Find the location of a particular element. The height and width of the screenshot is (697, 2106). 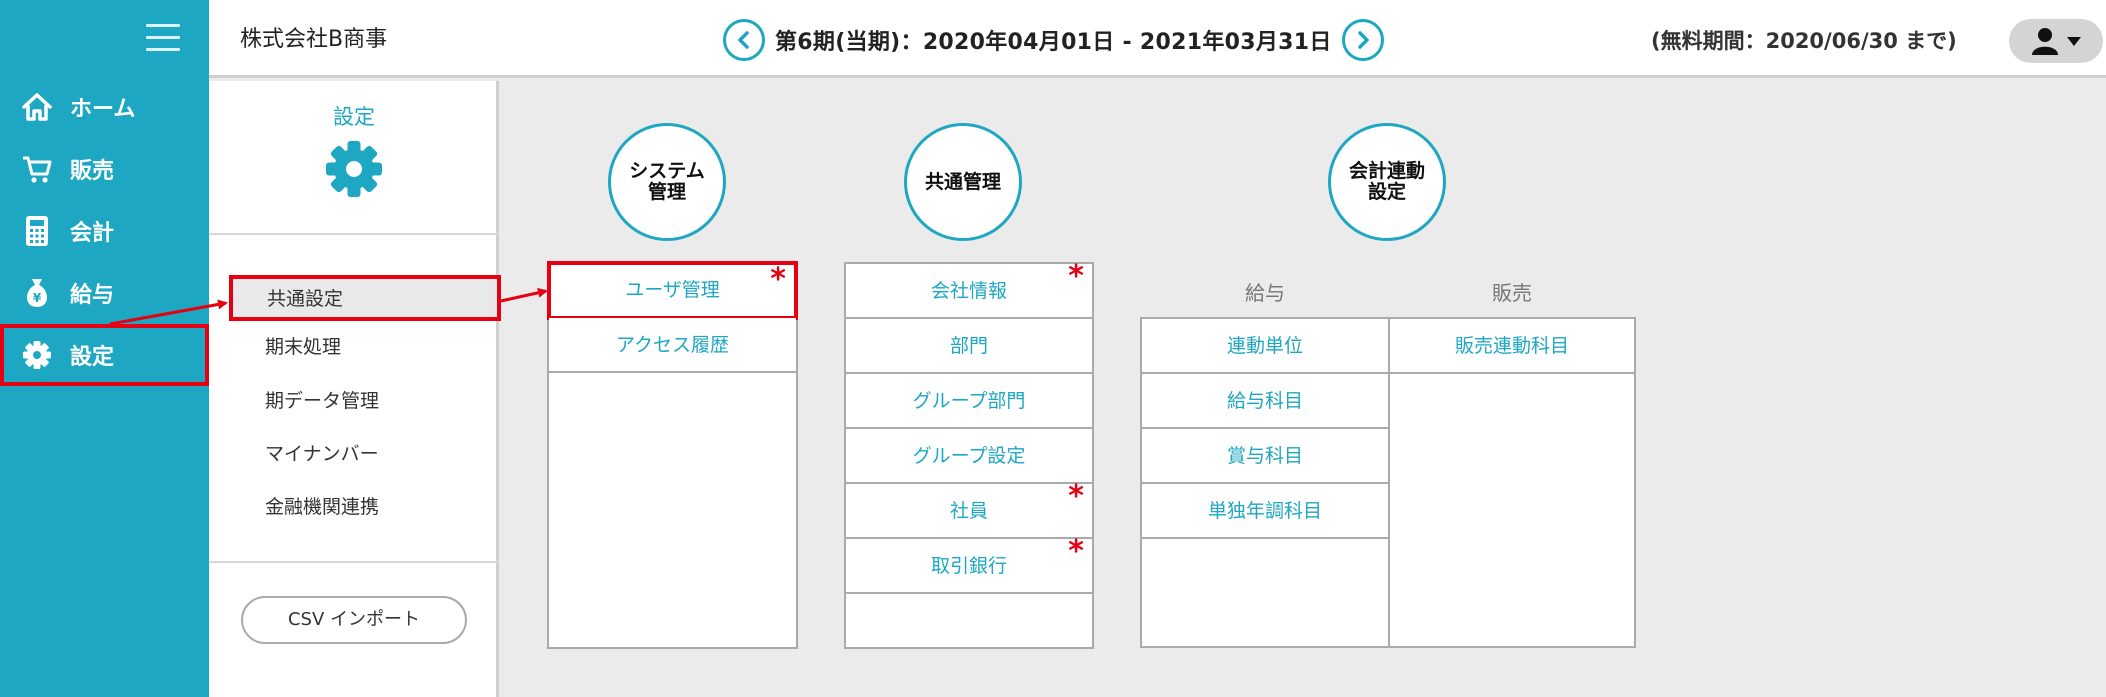

heading-line: システム is located at coordinates (667, 171).